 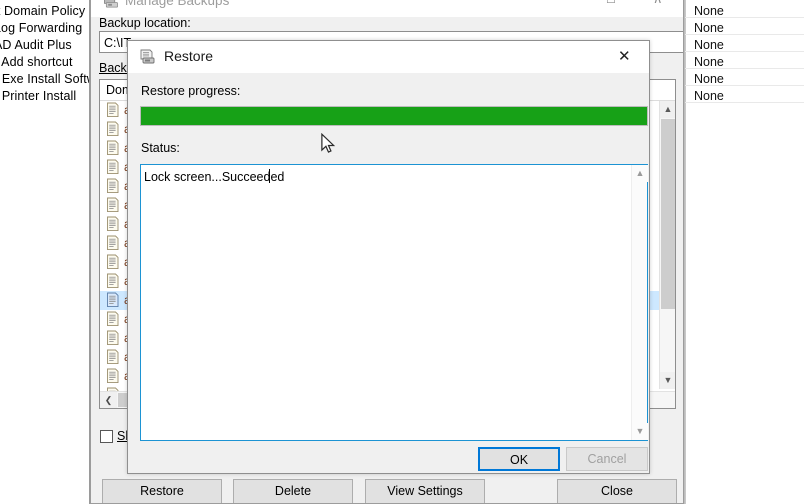 What do you see at coordinates (709, 45) in the screenshot?
I see `none-cell-2: None` at bounding box center [709, 45].